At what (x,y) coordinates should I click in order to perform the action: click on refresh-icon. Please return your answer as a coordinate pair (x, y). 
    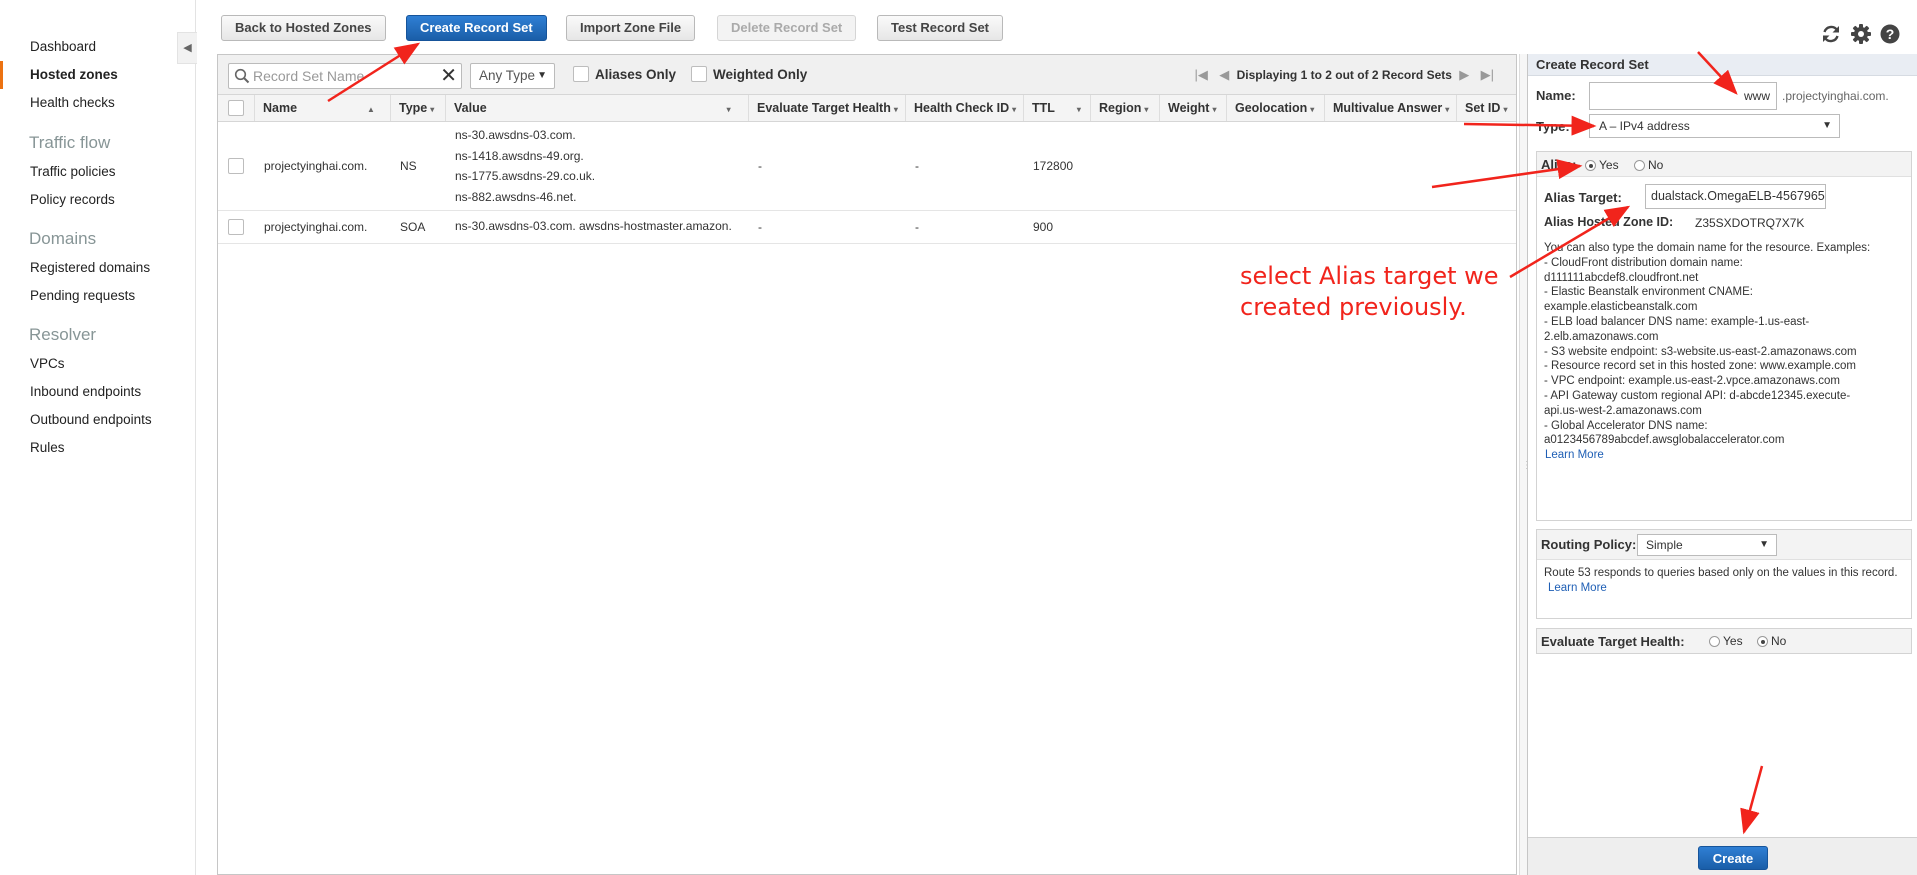
    Looking at the image, I should click on (1831, 34).